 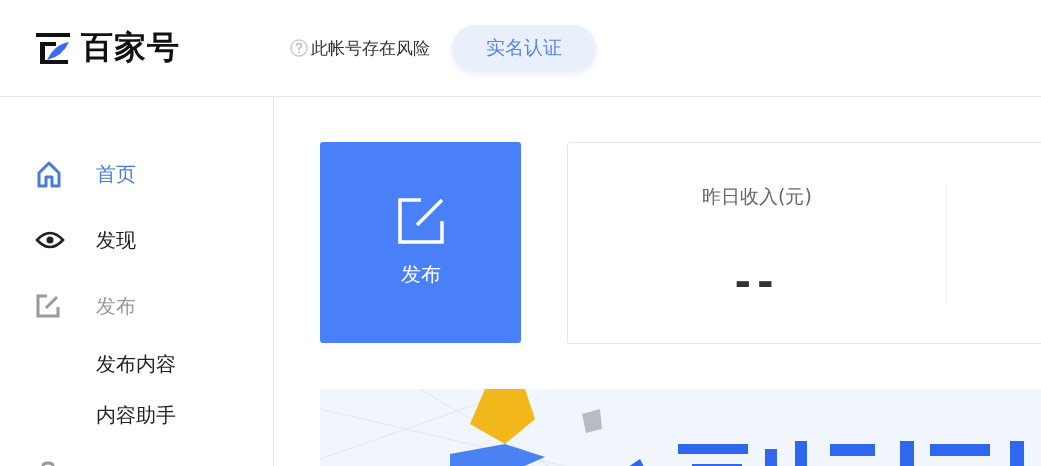 What do you see at coordinates (524, 48) in the screenshot?
I see `verify-button: 实名认证` at bounding box center [524, 48].